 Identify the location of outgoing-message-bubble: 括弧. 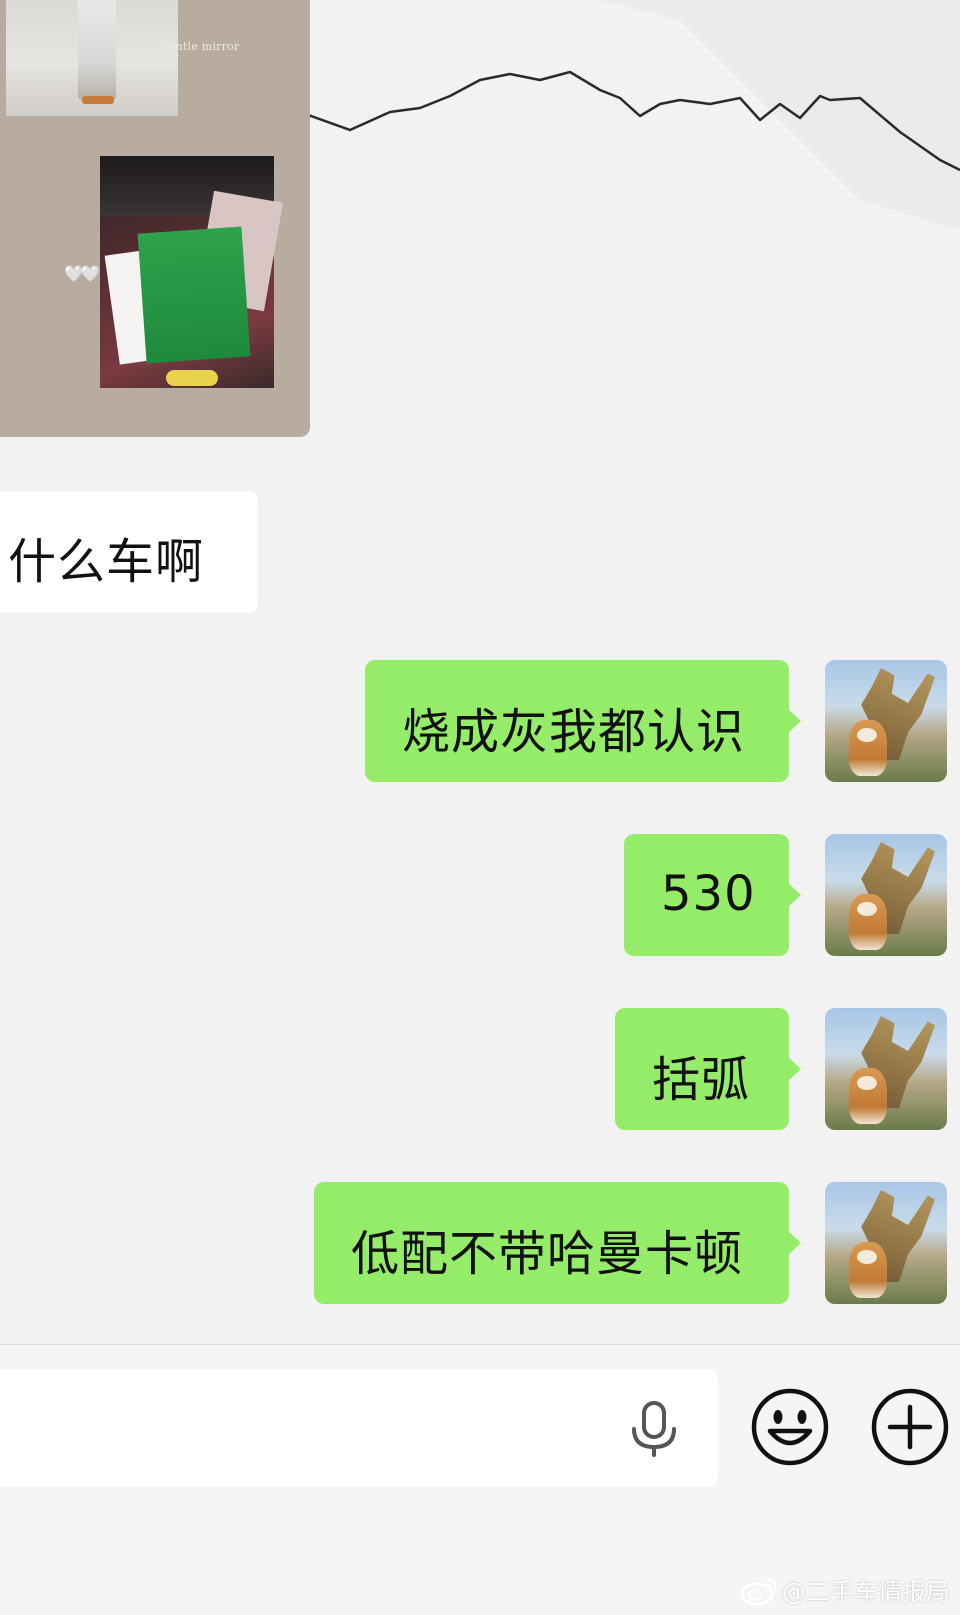
(708, 1069).